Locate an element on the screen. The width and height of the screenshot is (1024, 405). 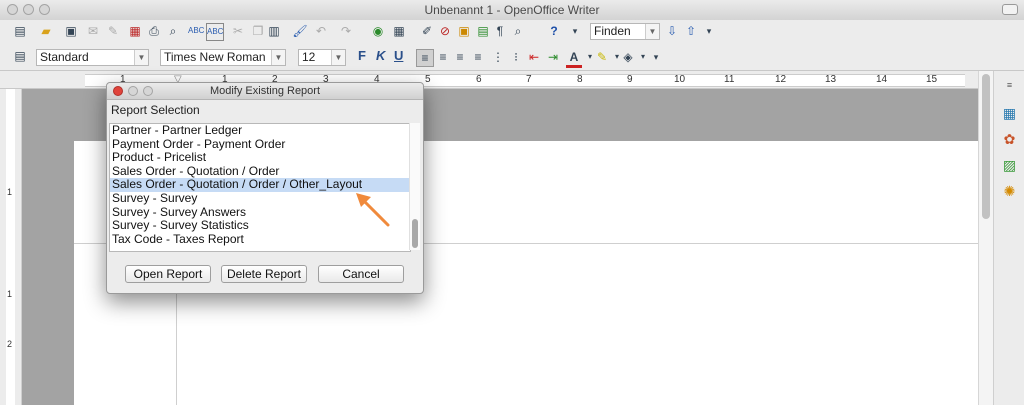
ruler-number: 8 is located at coordinates (580, 79).